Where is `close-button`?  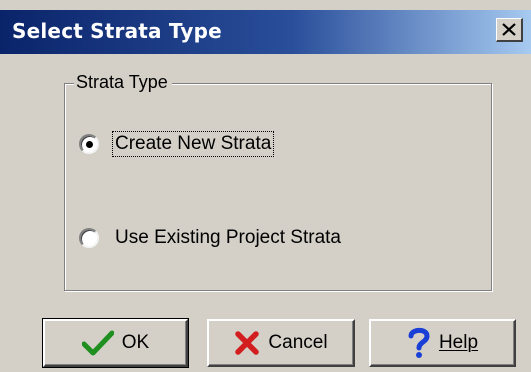 close-button is located at coordinates (509, 30).